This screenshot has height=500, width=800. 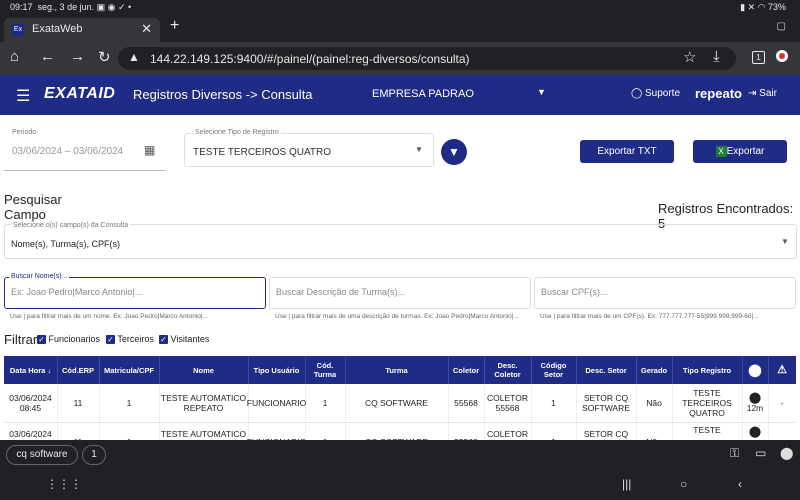 What do you see at coordinates (80, 93) in the screenshot?
I see `exata-logo: EXATAID` at bounding box center [80, 93].